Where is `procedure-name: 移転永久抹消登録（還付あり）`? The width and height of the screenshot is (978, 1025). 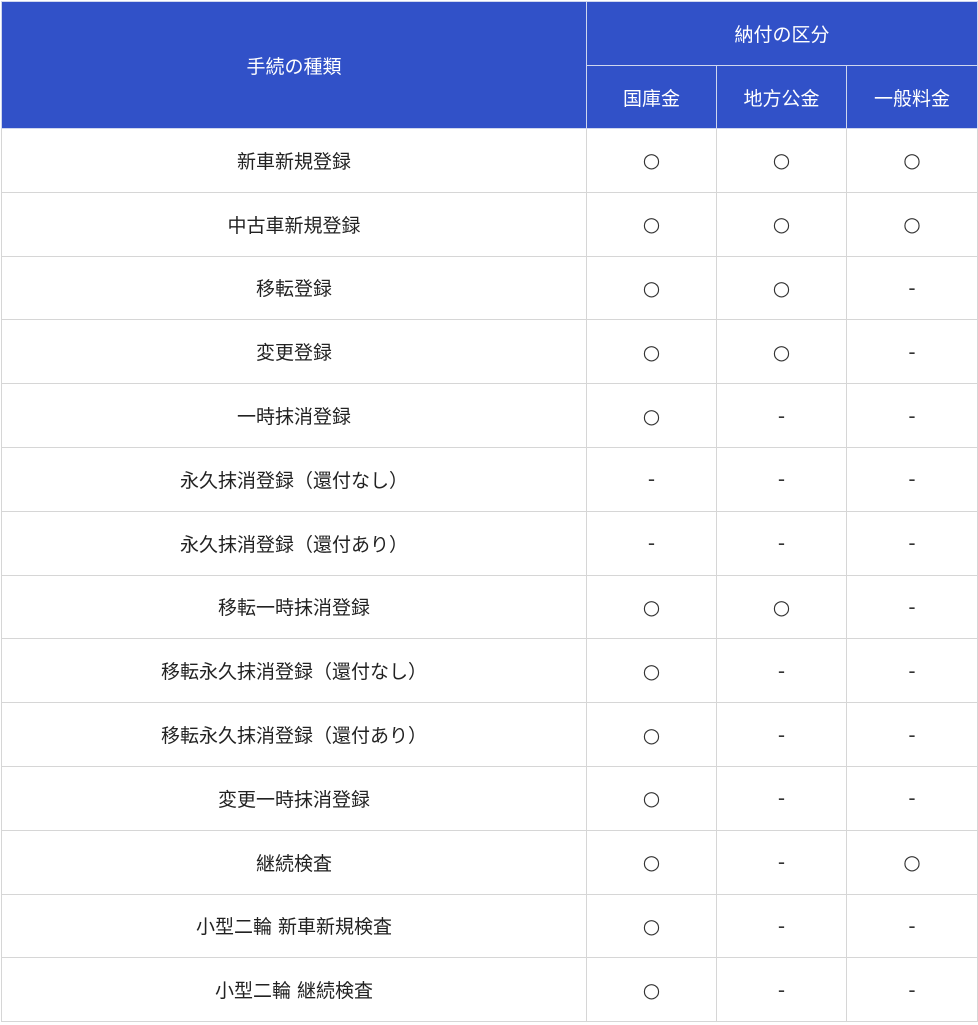 procedure-name: 移転永久抹消登録（還付あり） is located at coordinates (294, 734).